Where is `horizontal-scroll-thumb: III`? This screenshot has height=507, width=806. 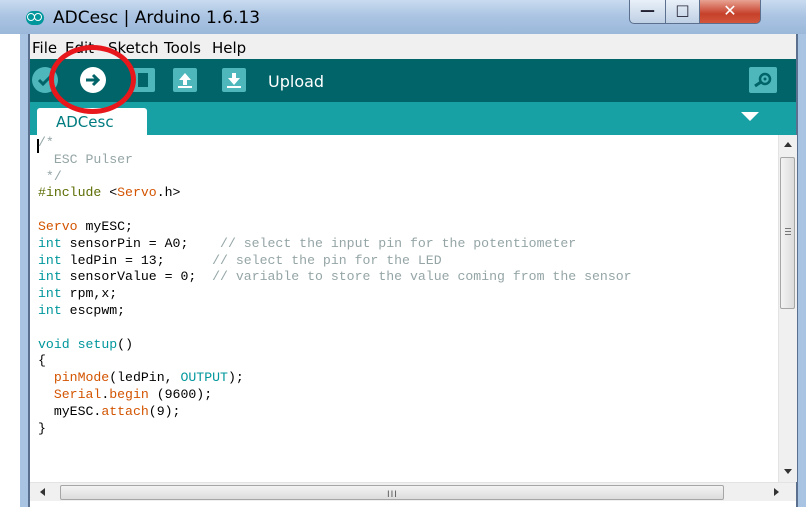 horizontal-scroll-thumb: III is located at coordinates (392, 492).